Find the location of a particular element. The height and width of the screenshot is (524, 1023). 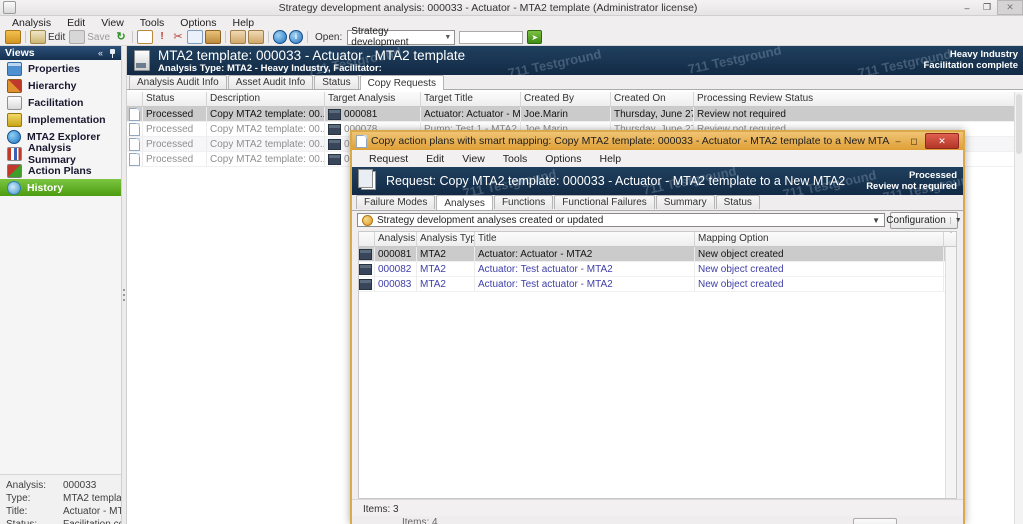

tab-status: Status is located at coordinates (336, 82).